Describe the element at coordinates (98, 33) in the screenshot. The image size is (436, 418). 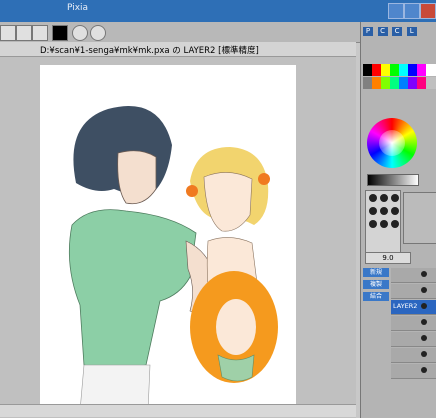
I see `settings-icon` at that location.